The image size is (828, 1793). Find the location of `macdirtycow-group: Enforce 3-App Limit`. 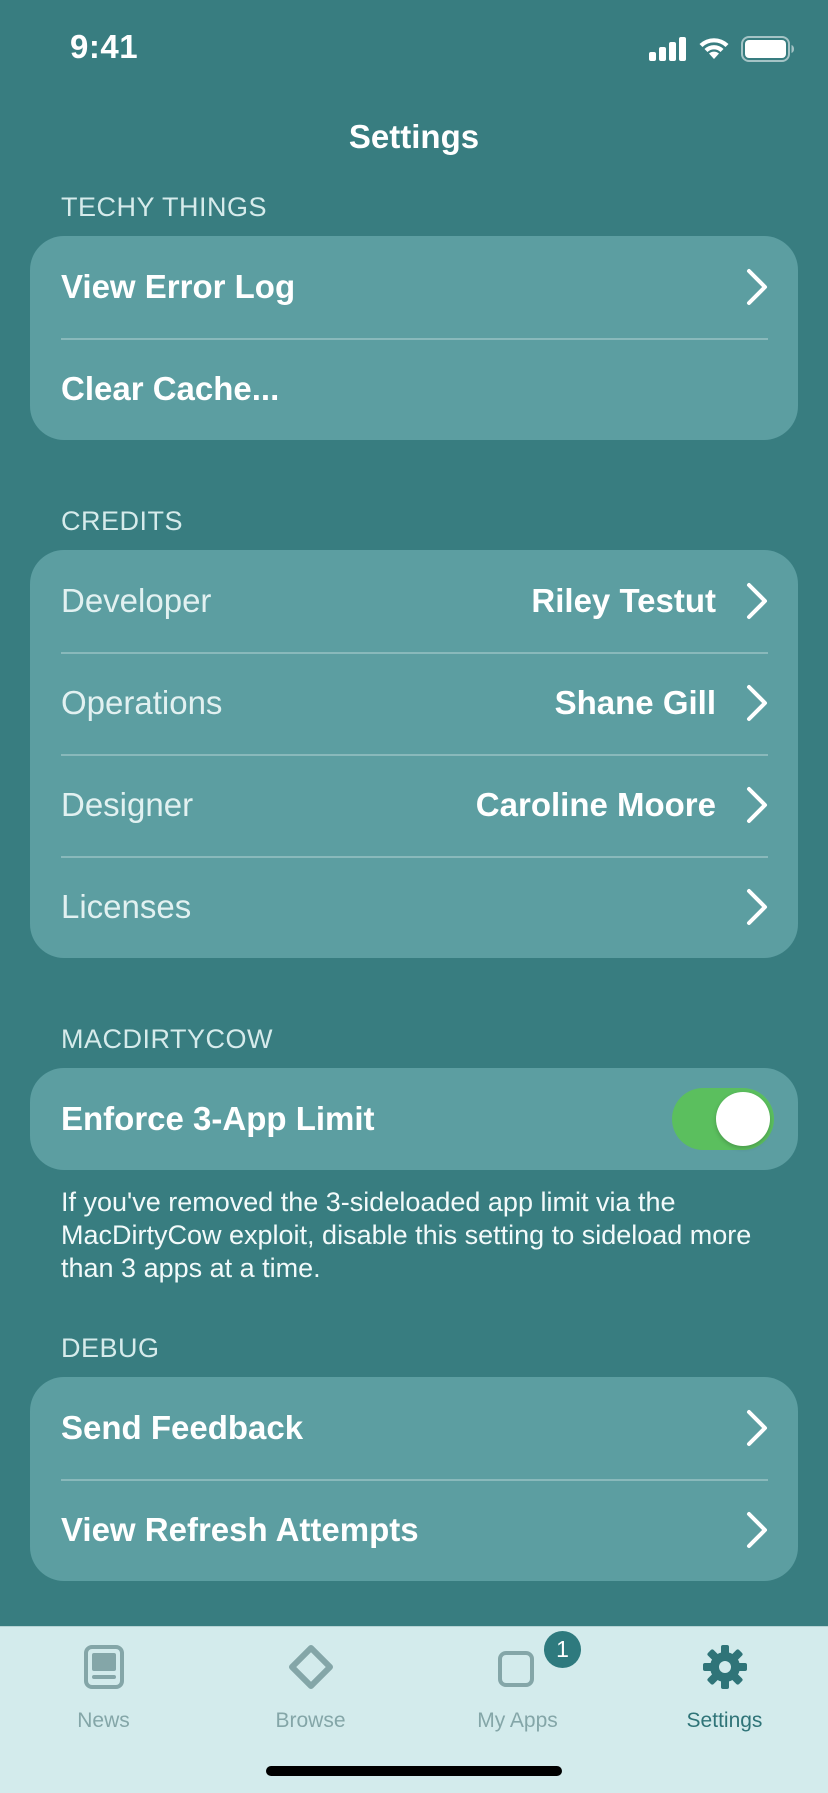

macdirtycow-group: Enforce 3-App Limit is located at coordinates (414, 1119).